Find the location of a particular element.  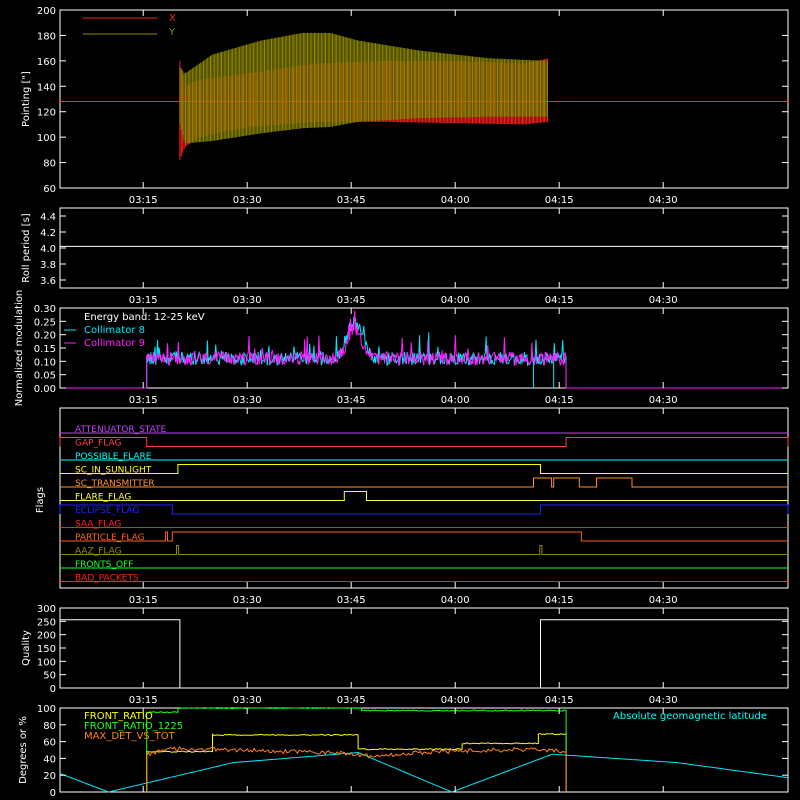

legend-max-det-vs-tot-label: MAX_DET_VS_TOT is located at coordinates (130, 736).